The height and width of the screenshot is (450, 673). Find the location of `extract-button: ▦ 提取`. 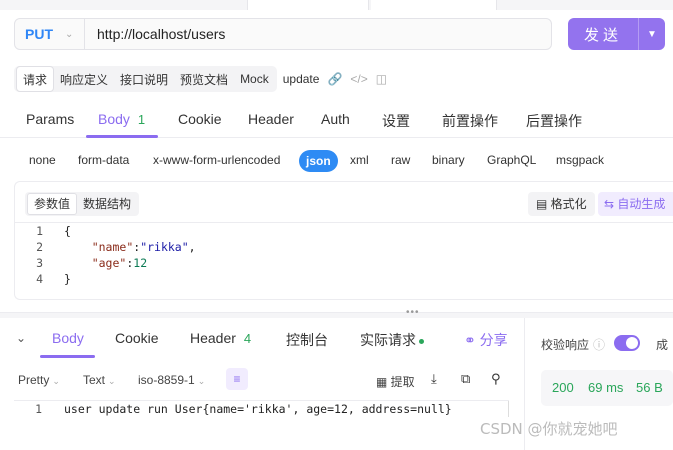

extract-button: ▦ 提取 is located at coordinates (395, 381).